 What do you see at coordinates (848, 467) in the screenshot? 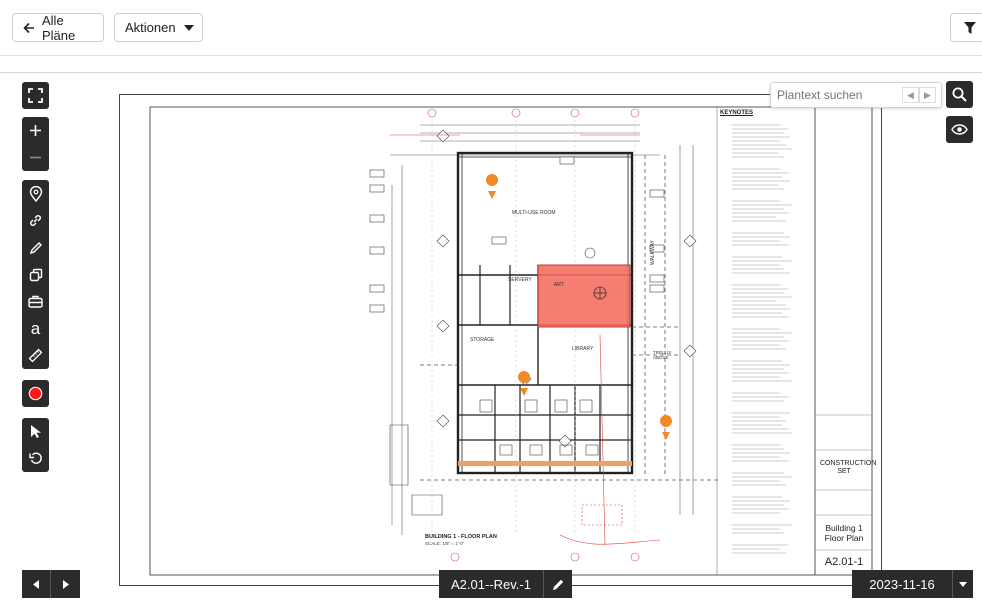
I see `stamp-title: CONSTRUCTION SET` at bounding box center [848, 467].